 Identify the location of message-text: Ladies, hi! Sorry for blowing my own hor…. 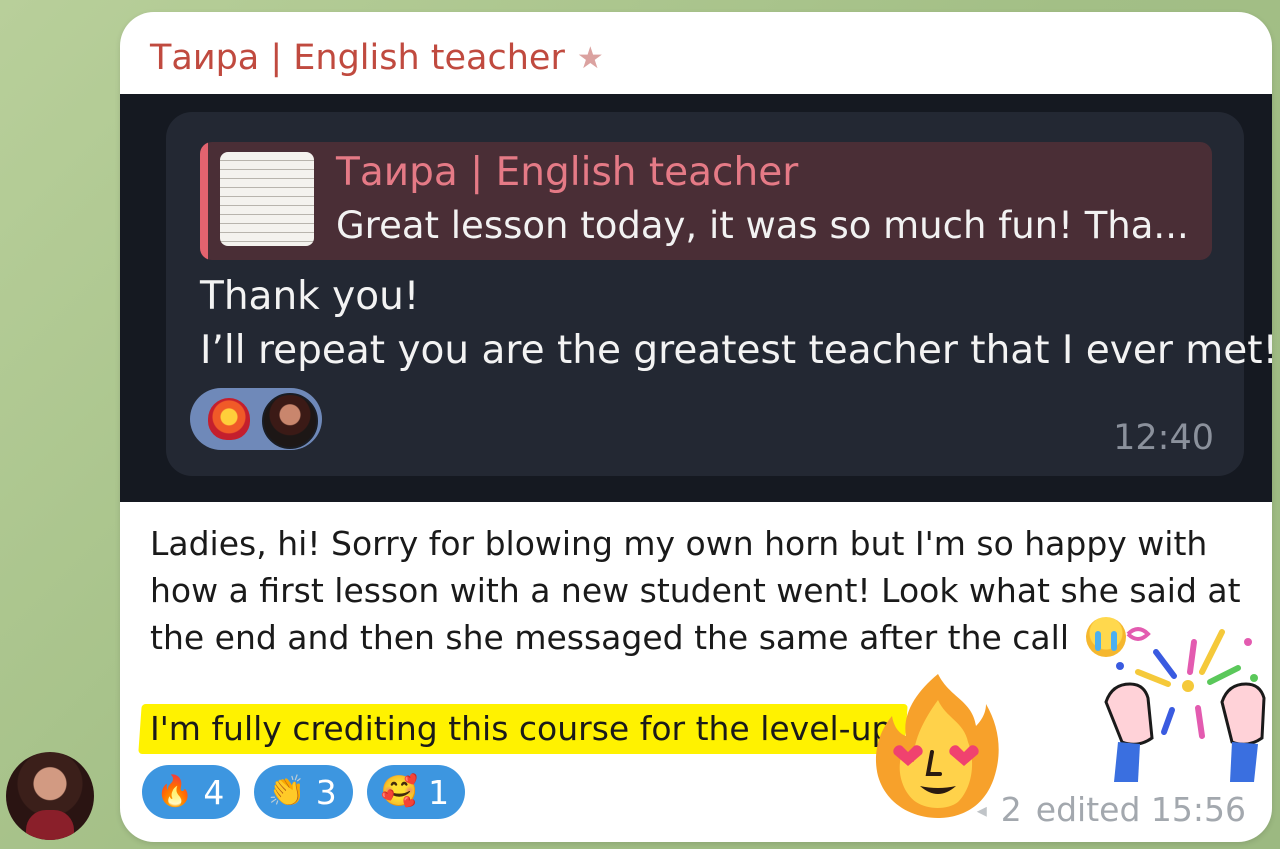
(695, 590).